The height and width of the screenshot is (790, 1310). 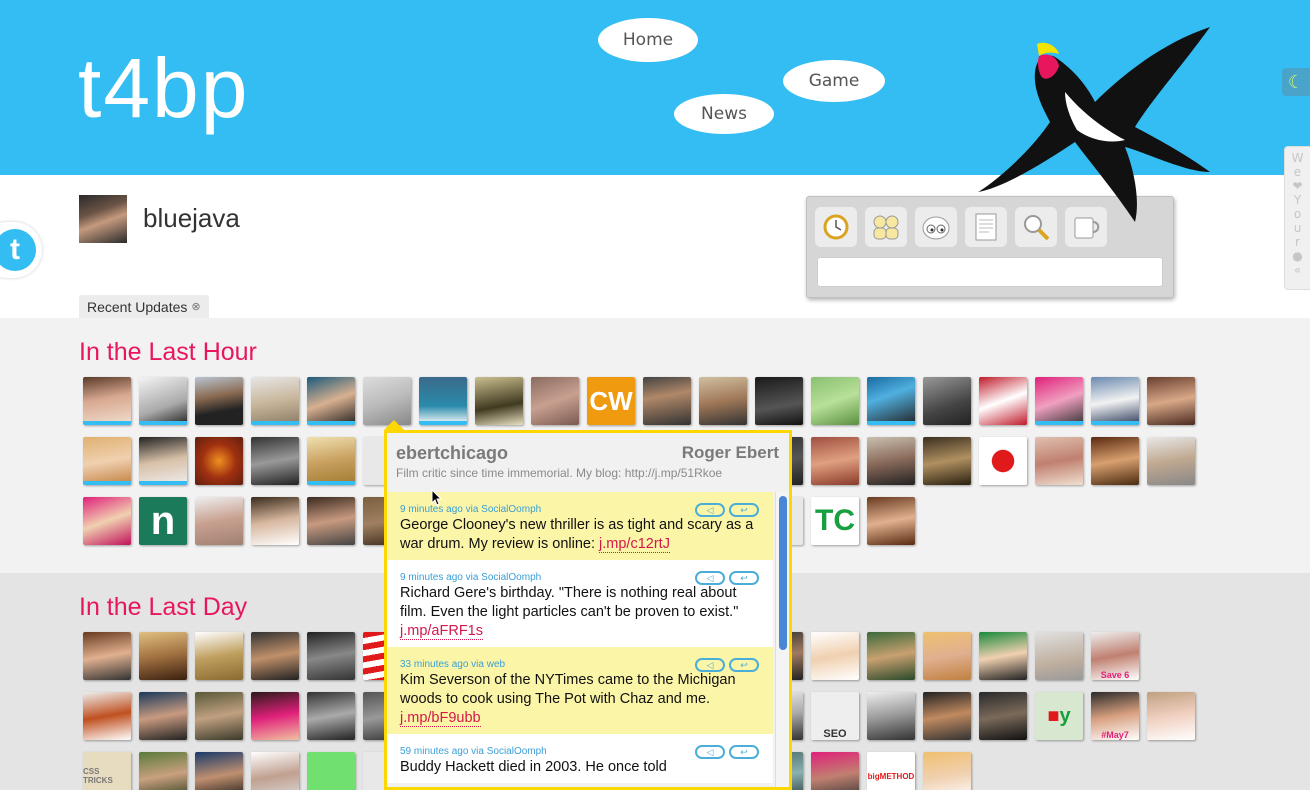 What do you see at coordinates (634, 544) in the screenshot?
I see `tweet-link: j.mp/c12rtJ` at bounding box center [634, 544].